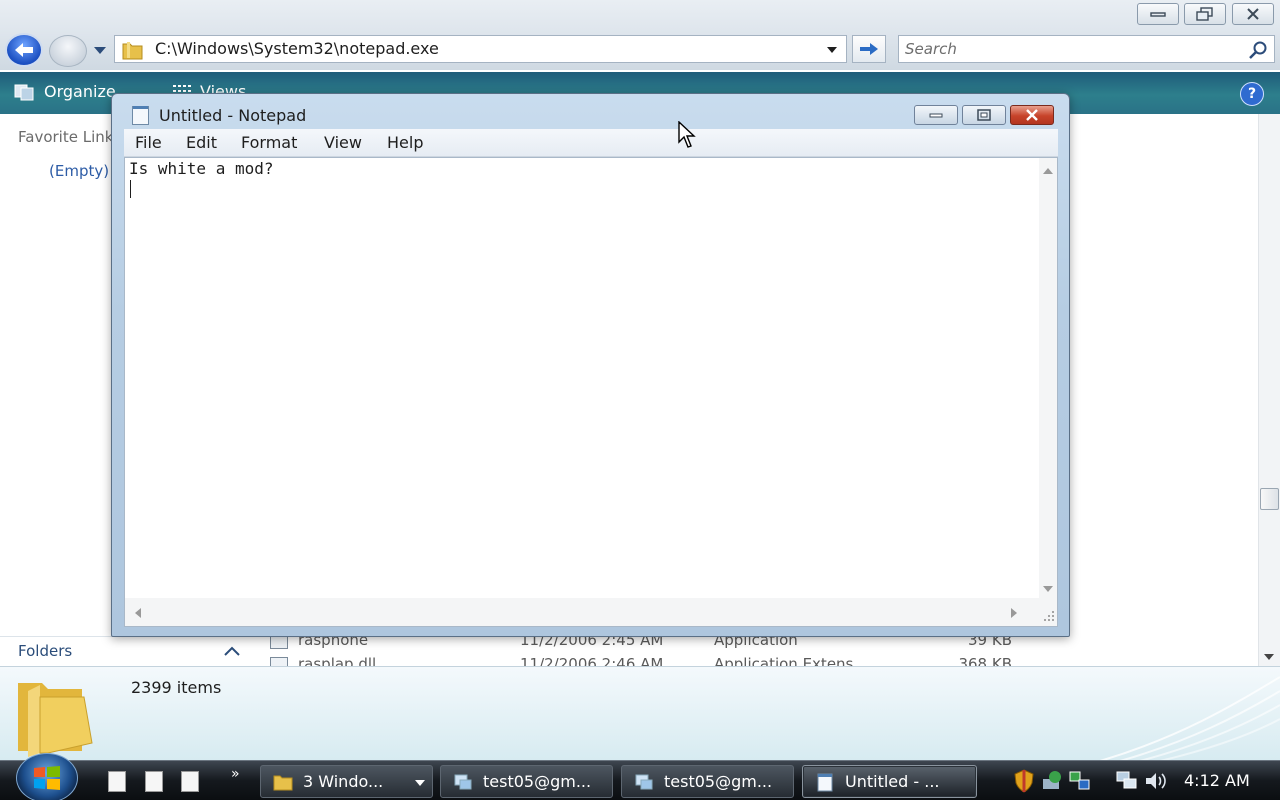 The height and width of the screenshot is (800, 1280). Describe the element at coordinates (232, 651) in the screenshot. I see `chevron-up-icon` at that location.